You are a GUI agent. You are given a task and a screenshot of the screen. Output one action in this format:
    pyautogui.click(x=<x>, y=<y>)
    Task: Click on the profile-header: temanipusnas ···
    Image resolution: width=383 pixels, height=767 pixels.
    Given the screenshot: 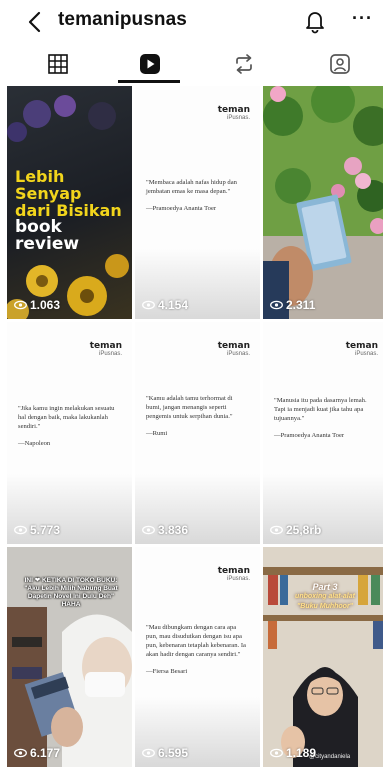 What is the action you would take?
    pyautogui.click(x=191, y=22)
    